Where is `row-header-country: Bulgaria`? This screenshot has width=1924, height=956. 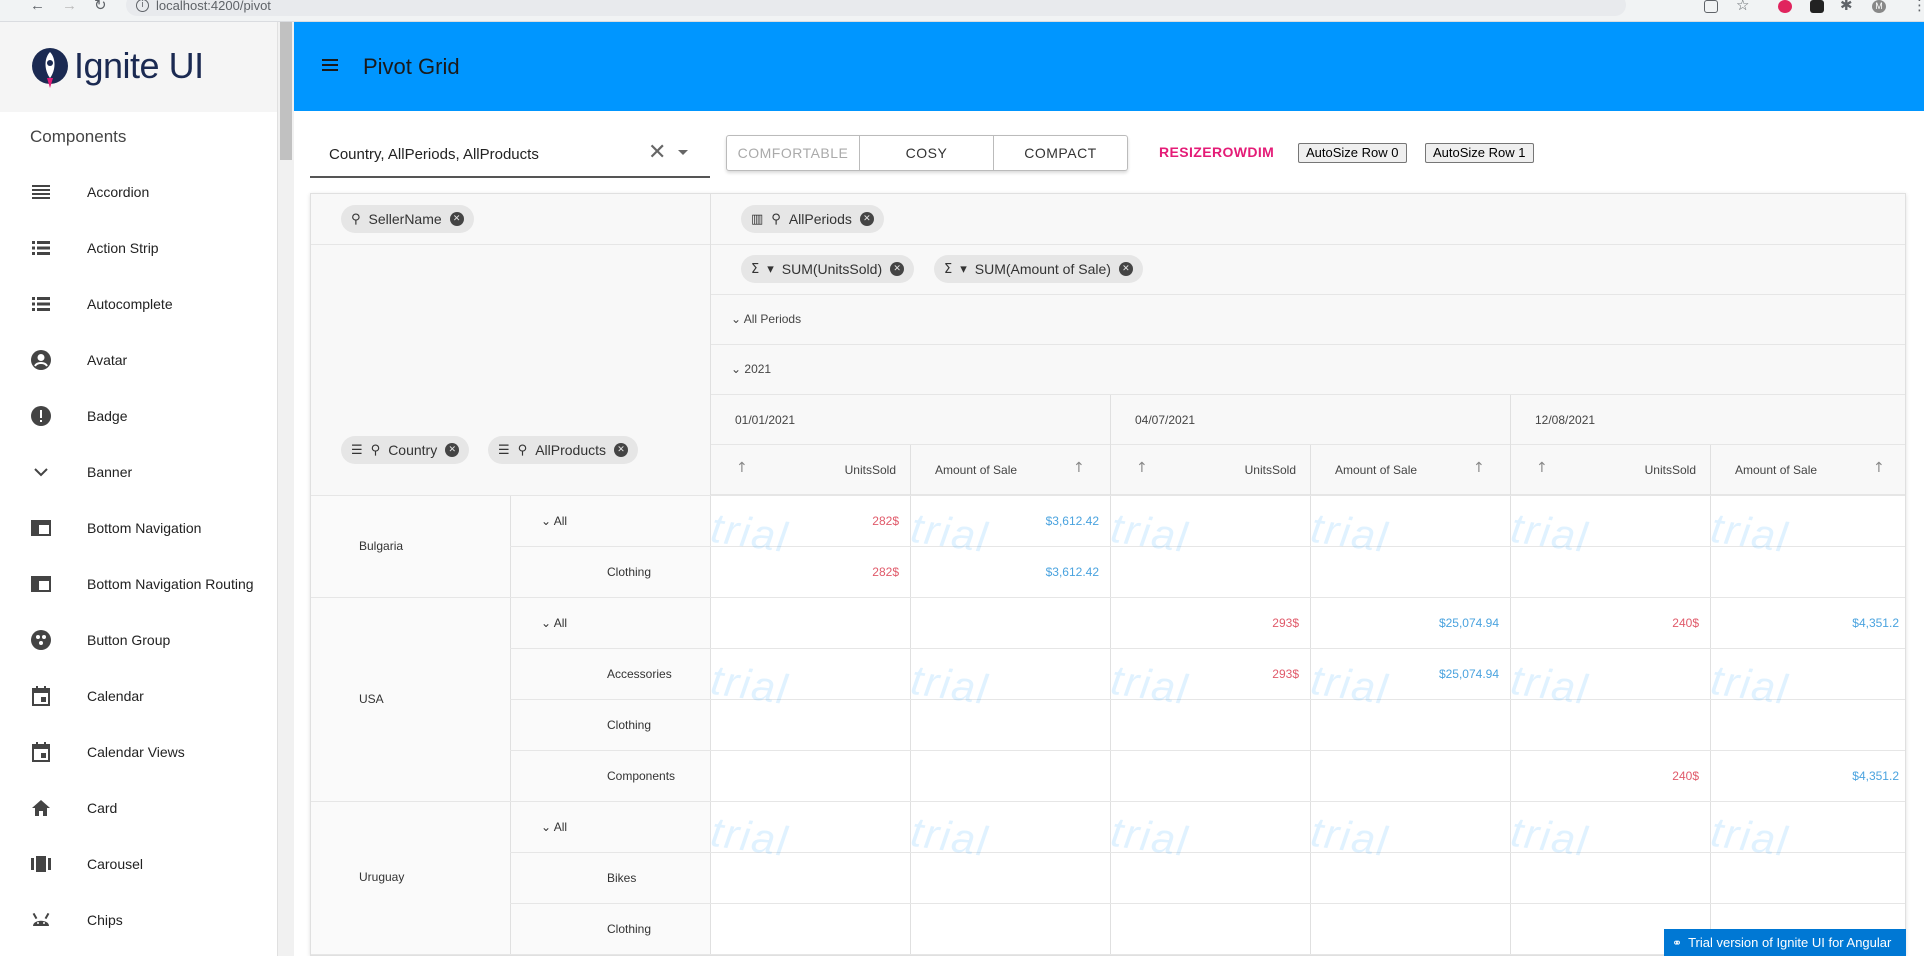
row-header-country: Bulgaria is located at coordinates (381, 546).